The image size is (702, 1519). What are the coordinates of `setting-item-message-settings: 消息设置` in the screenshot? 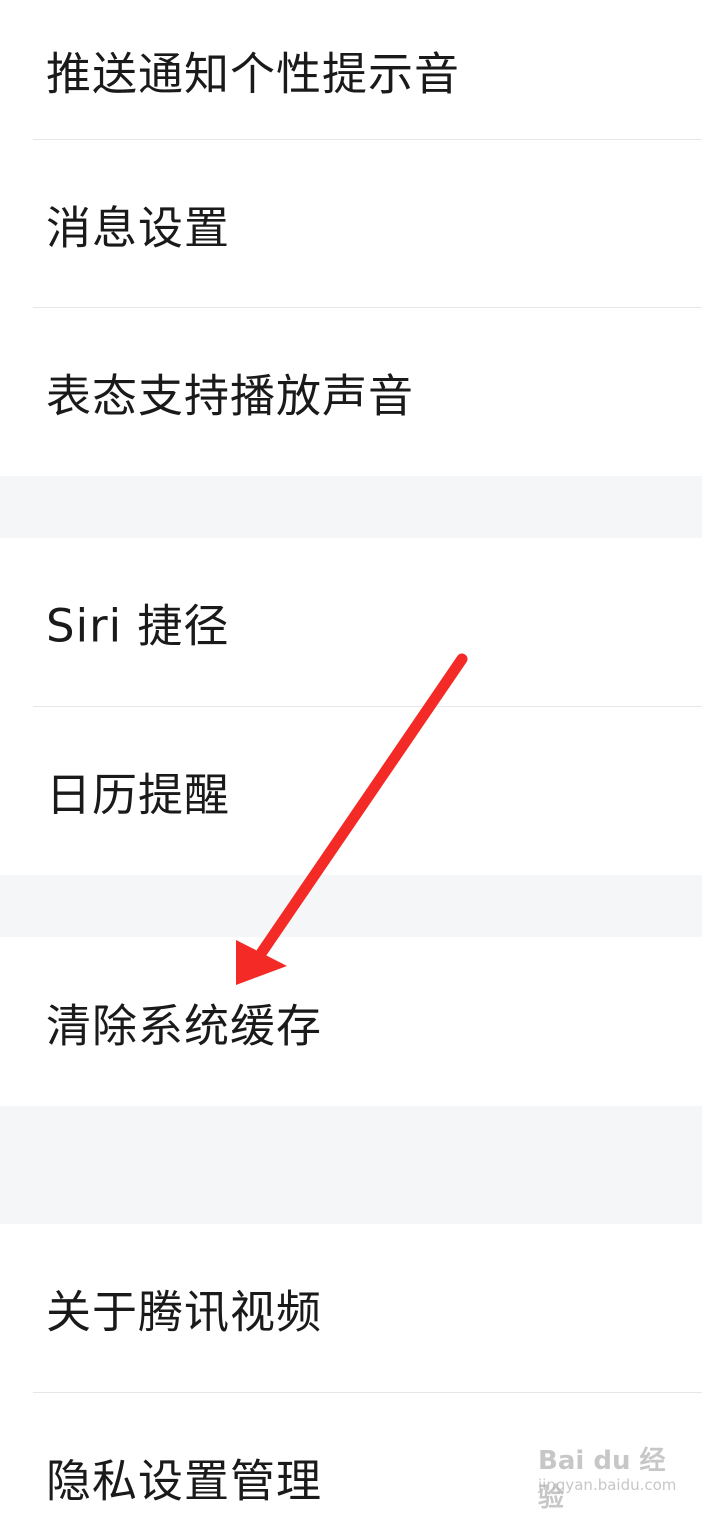 It's located at (351, 223).